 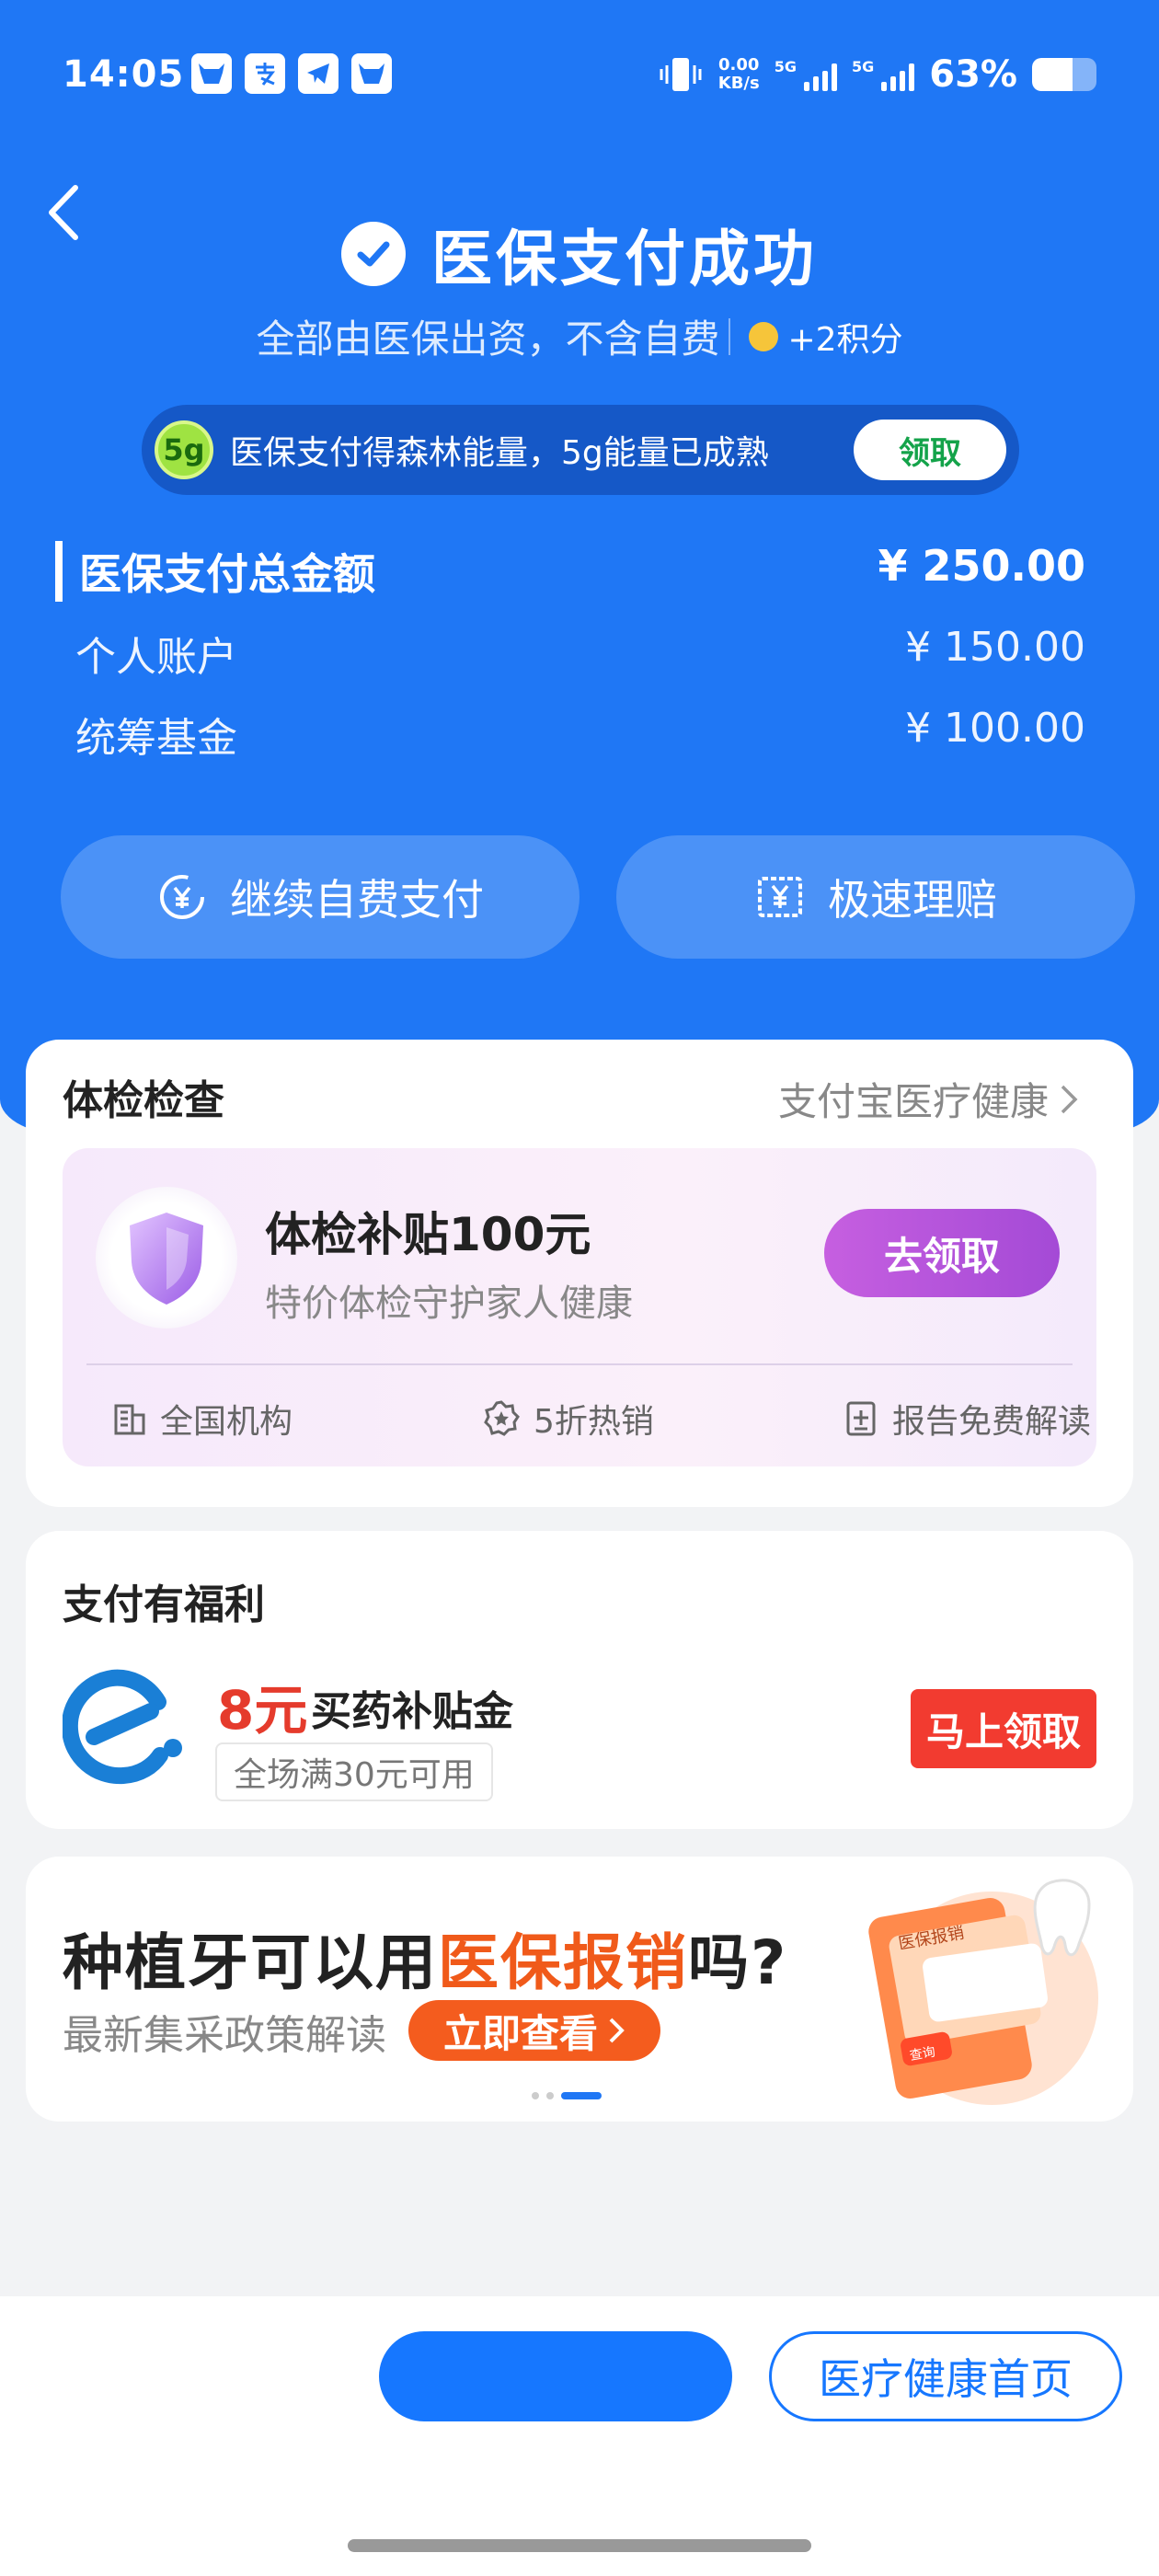 What do you see at coordinates (913, 1101) in the screenshot?
I see `alipay-health-link-label: 支付宝医疗健康` at bounding box center [913, 1101].